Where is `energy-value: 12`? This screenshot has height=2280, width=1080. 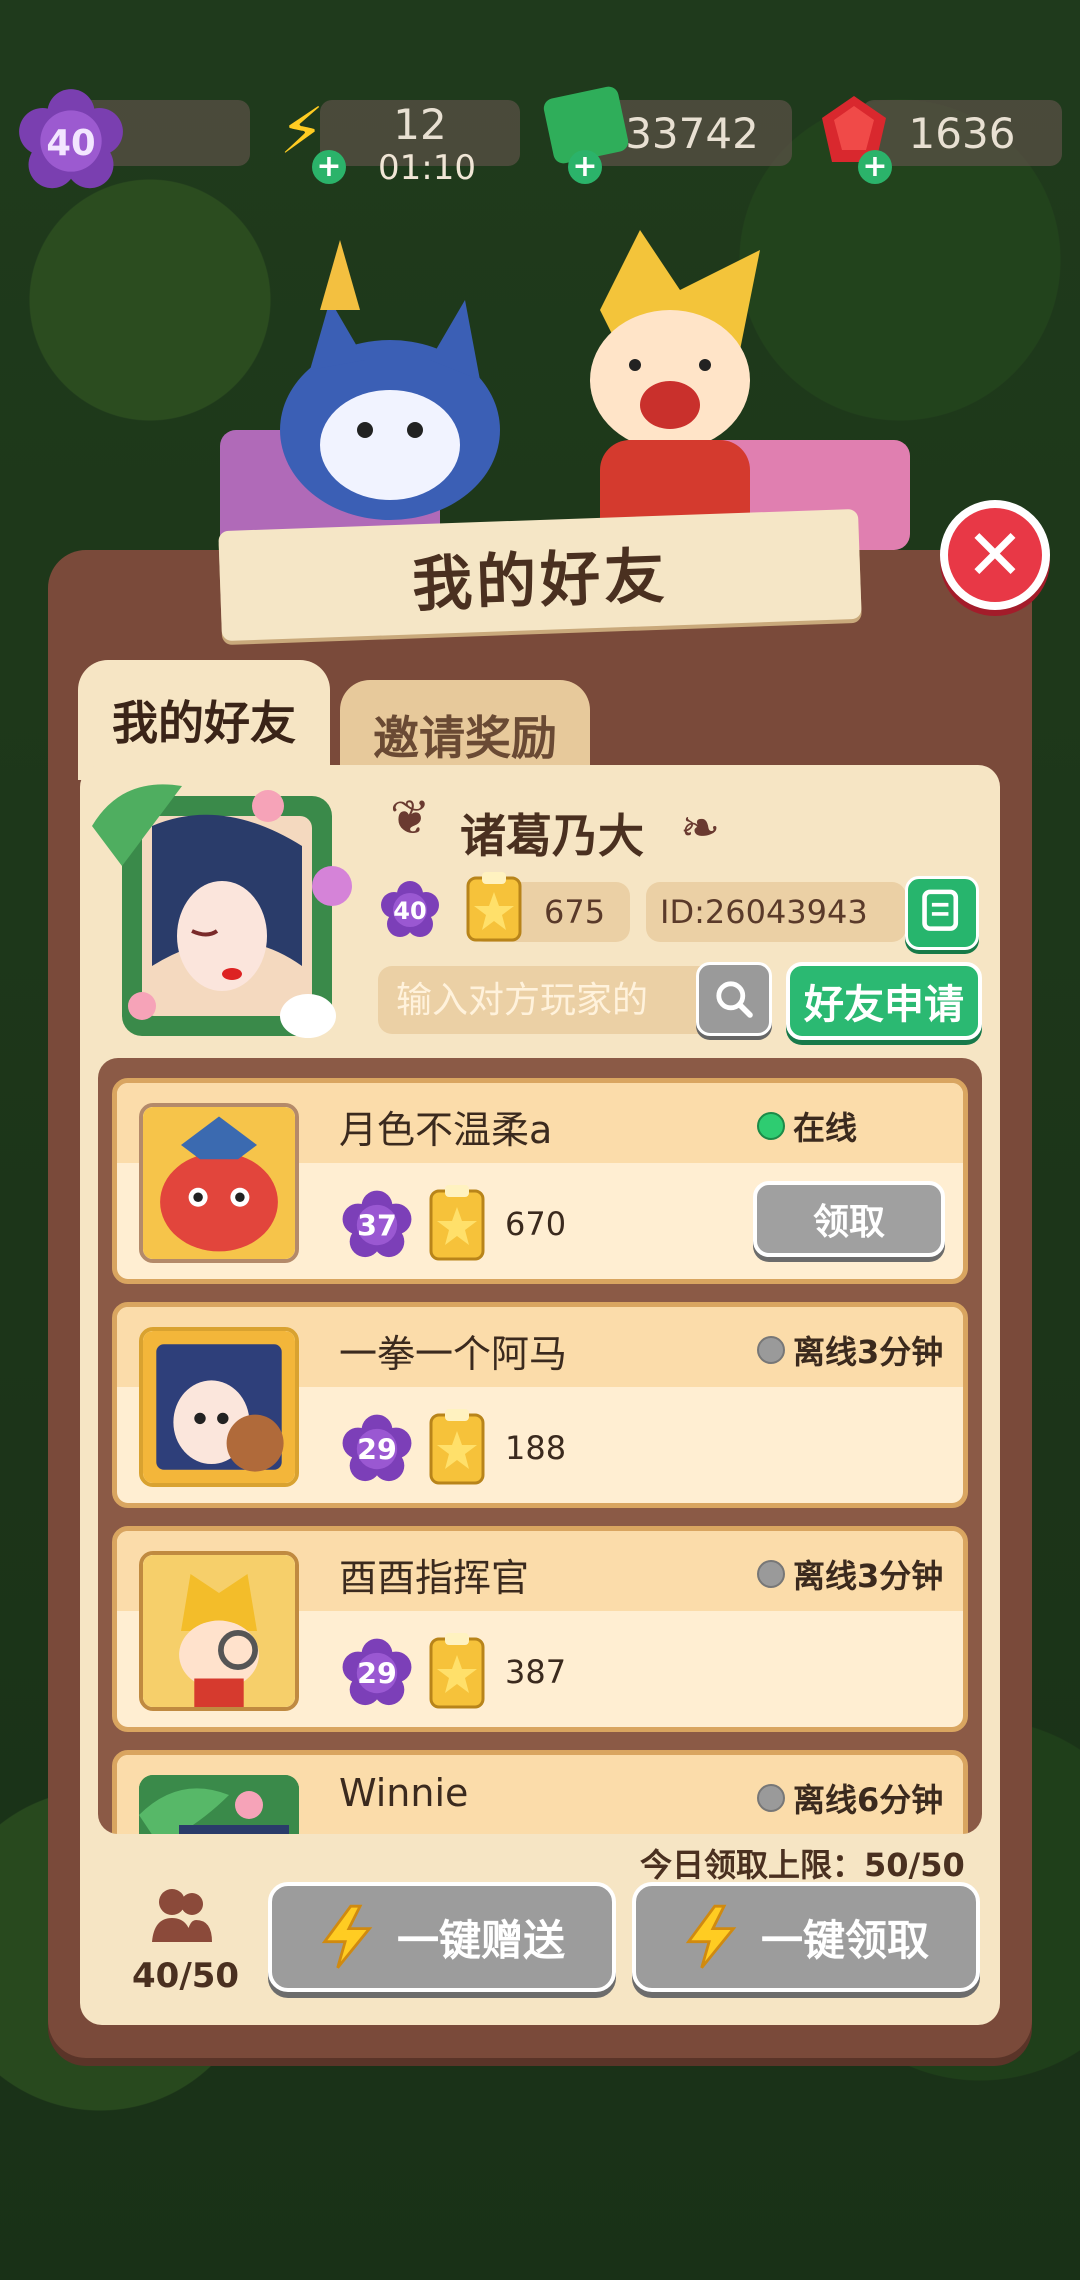 energy-value: 12 is located at coordinates (420, 124).